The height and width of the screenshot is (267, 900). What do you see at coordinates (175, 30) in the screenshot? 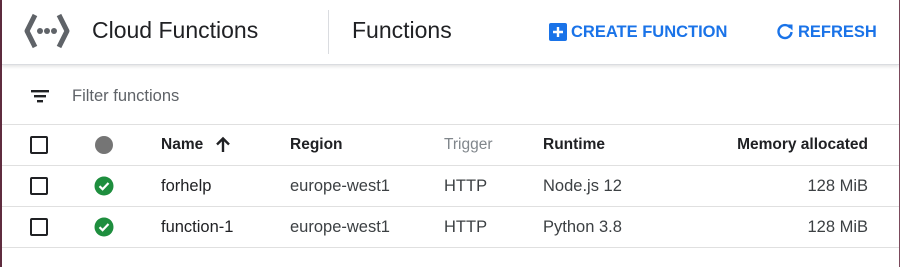
I see `product-title: Cloud Functions` at bounding box center [175, 30].